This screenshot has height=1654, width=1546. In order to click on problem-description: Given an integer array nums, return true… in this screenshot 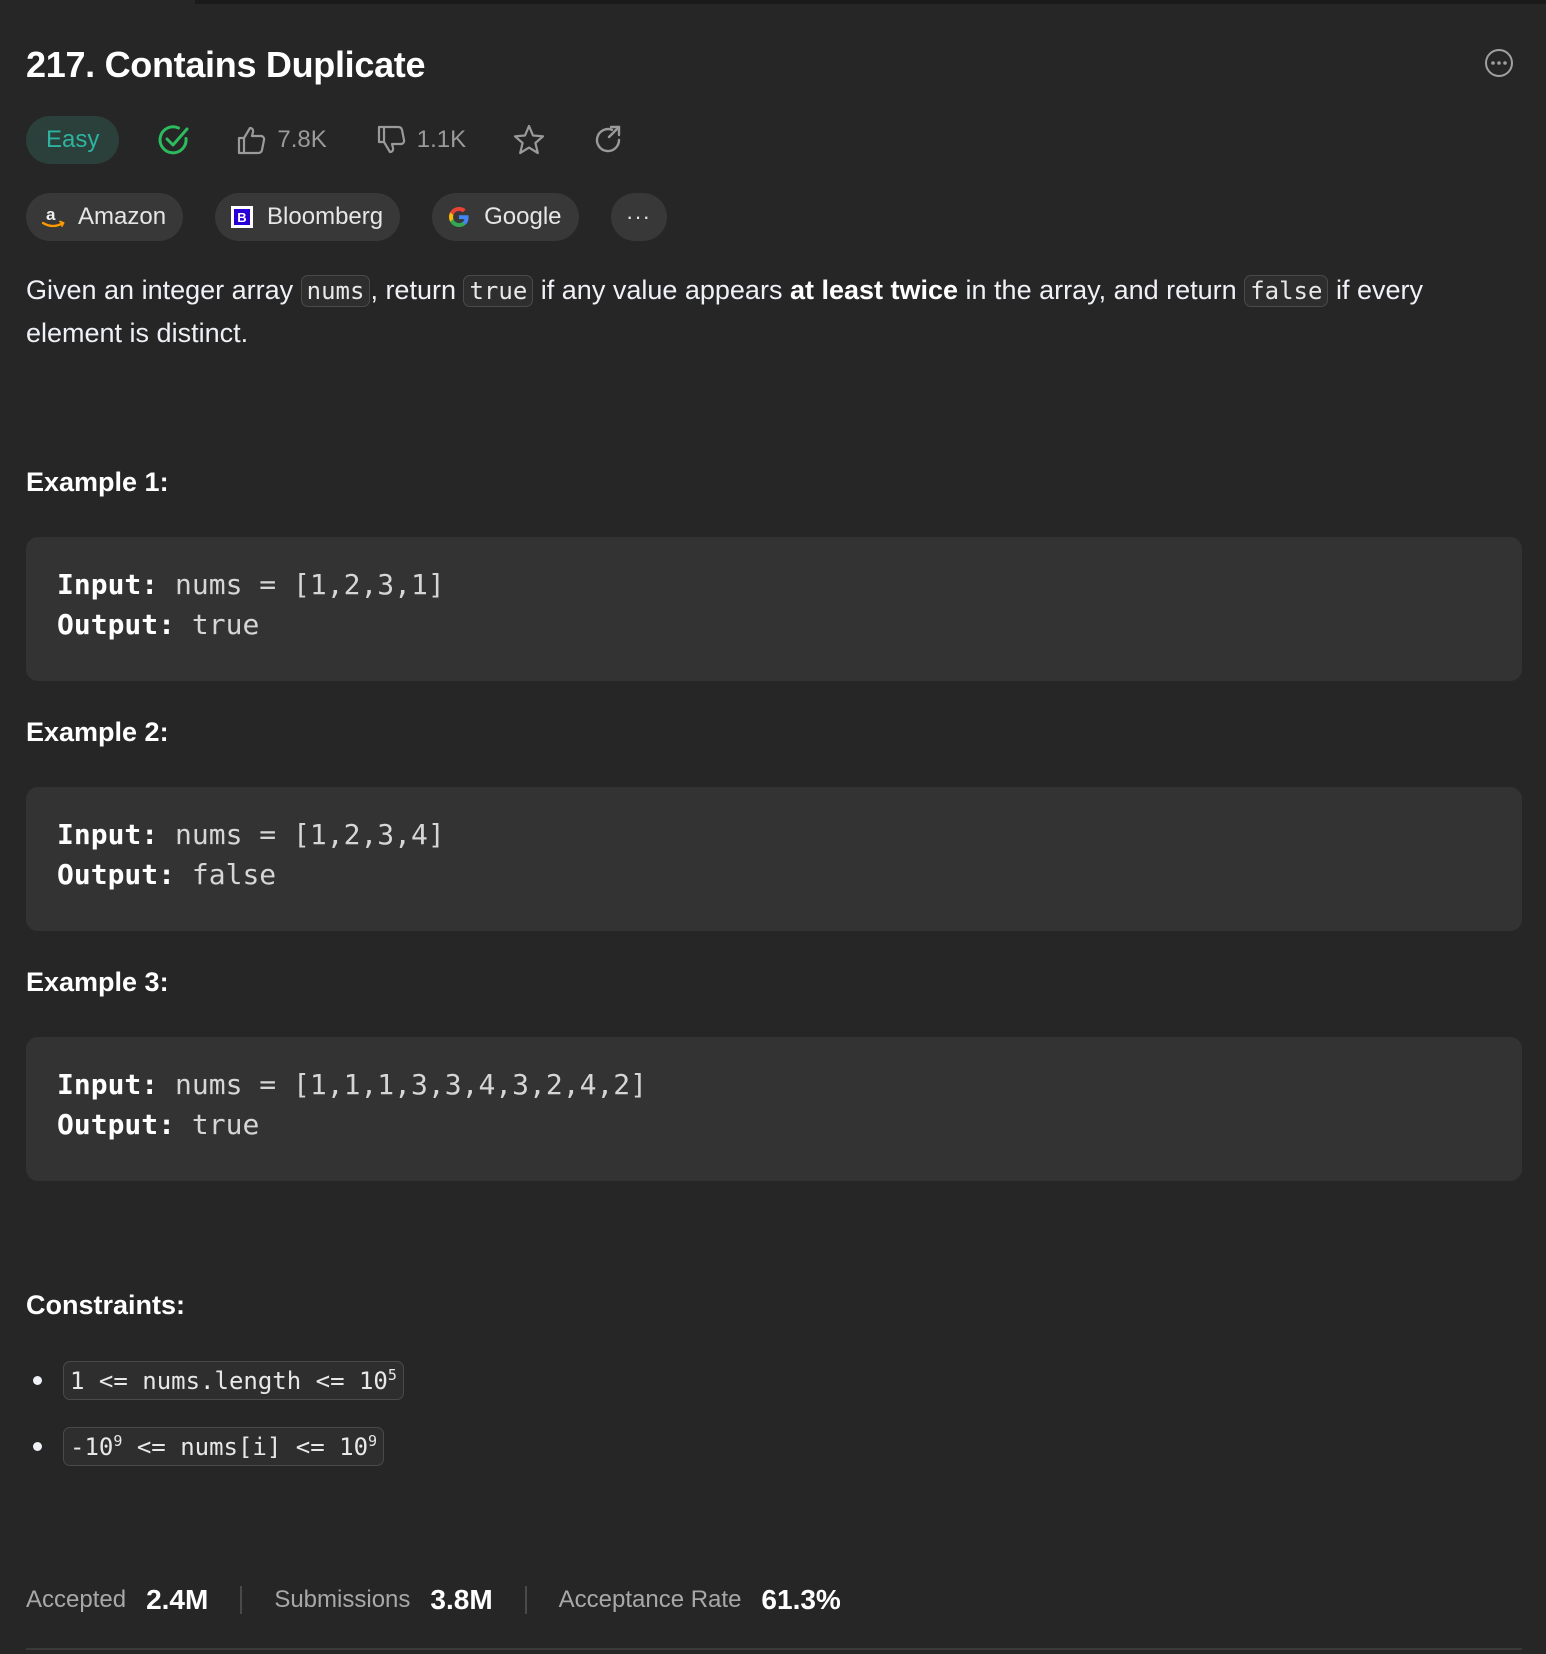, I will do `click(774, 311)`.